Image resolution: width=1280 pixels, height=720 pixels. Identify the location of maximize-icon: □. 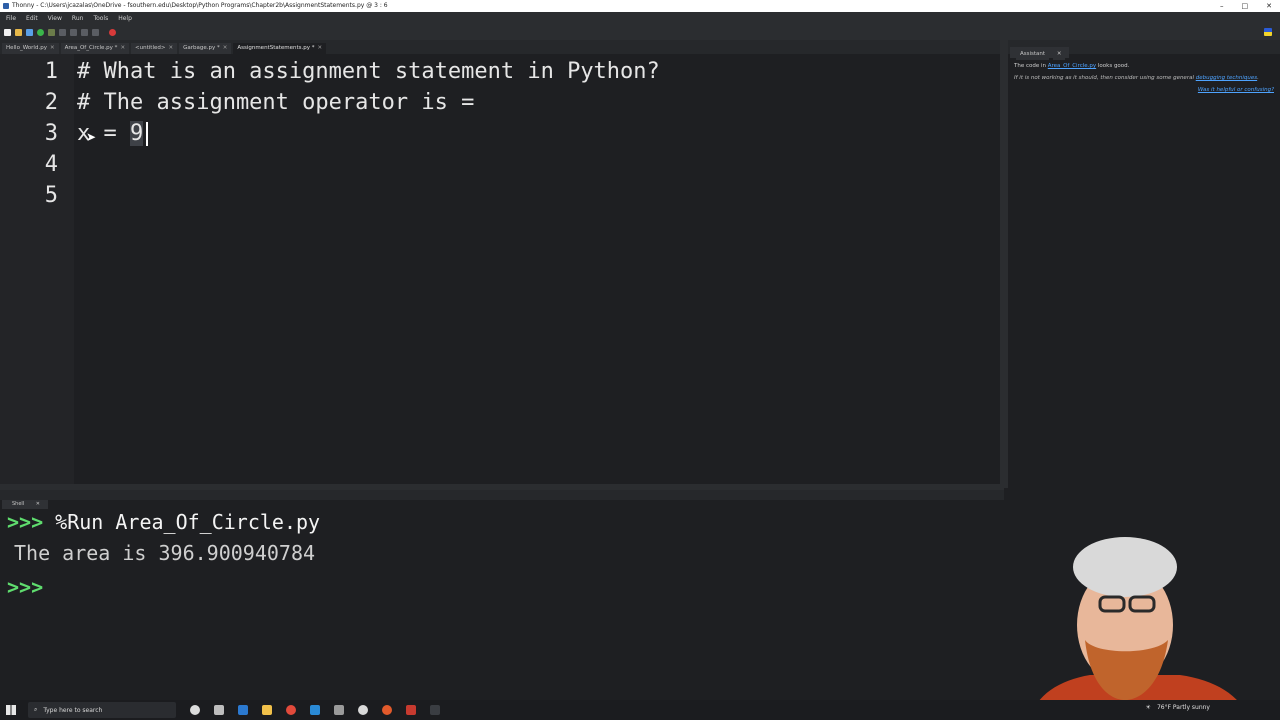
(1245, 6).